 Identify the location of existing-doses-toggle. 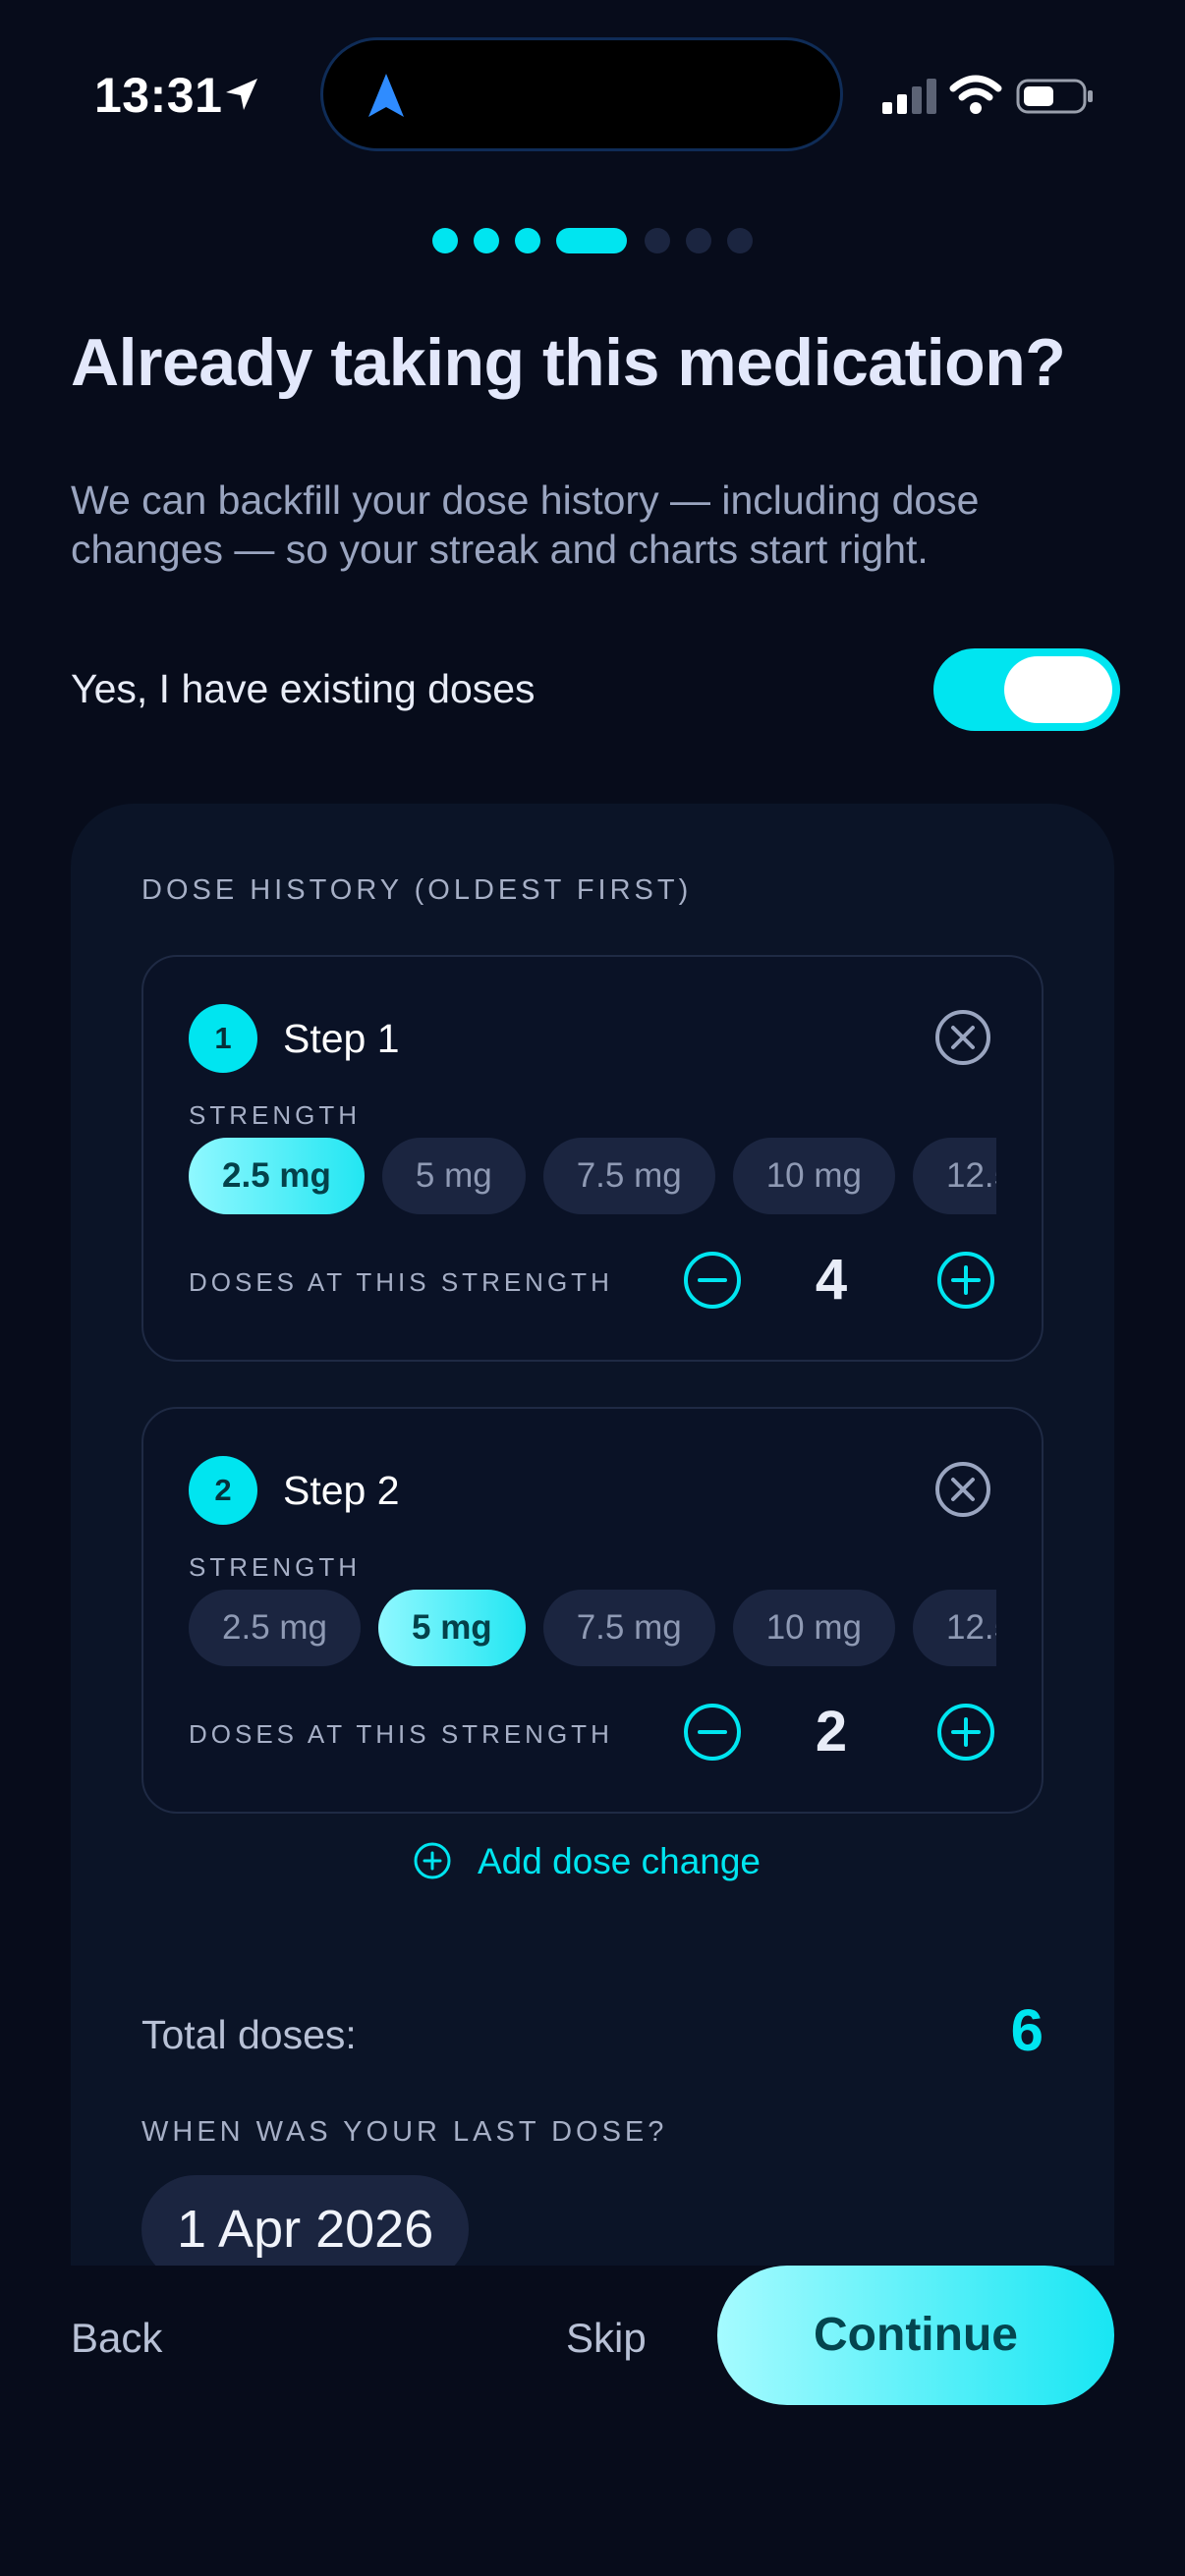
(1026, 689).